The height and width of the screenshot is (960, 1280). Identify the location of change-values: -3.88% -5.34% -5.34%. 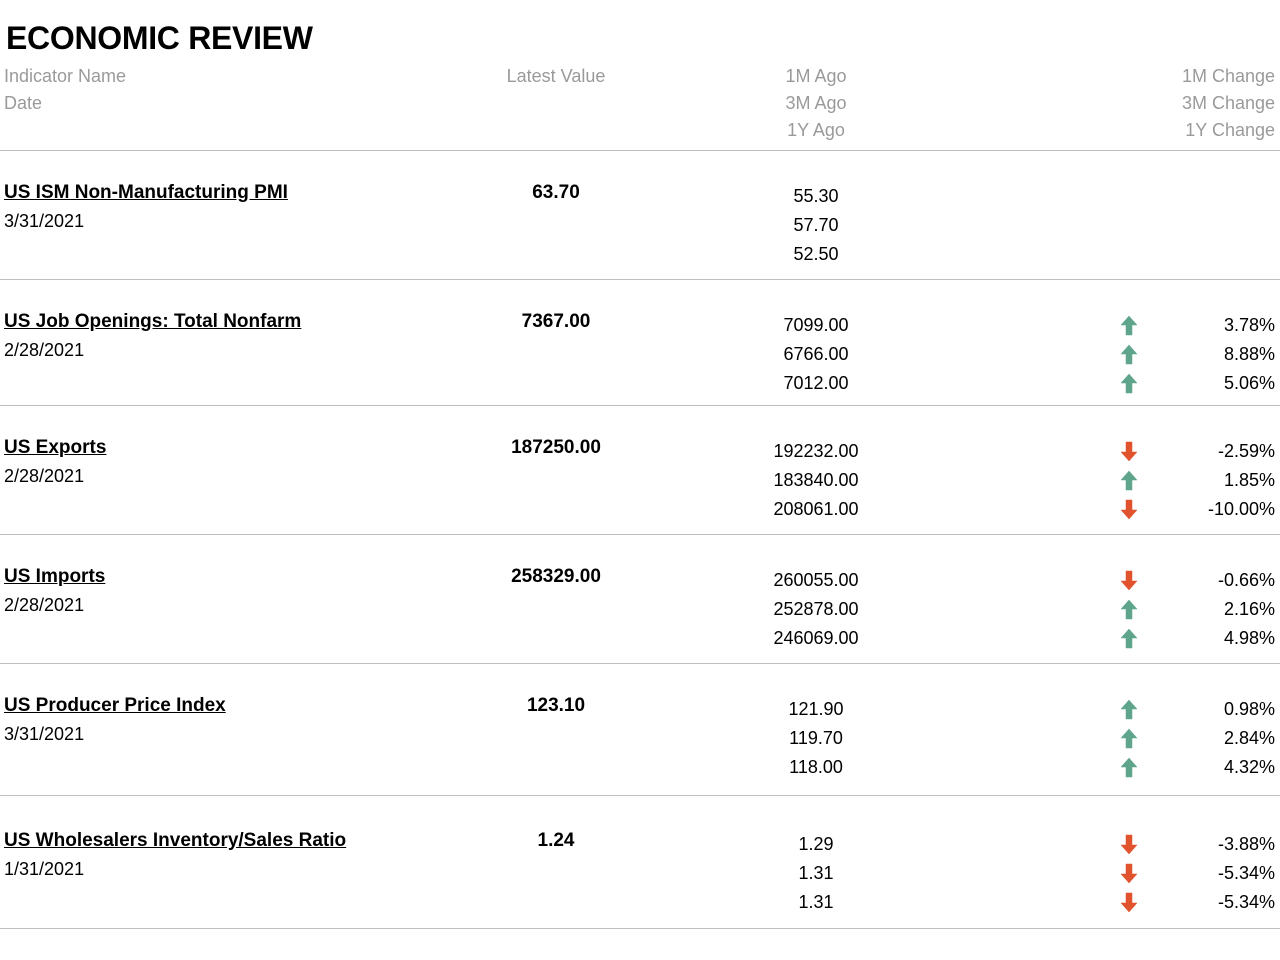
(1246, 873).